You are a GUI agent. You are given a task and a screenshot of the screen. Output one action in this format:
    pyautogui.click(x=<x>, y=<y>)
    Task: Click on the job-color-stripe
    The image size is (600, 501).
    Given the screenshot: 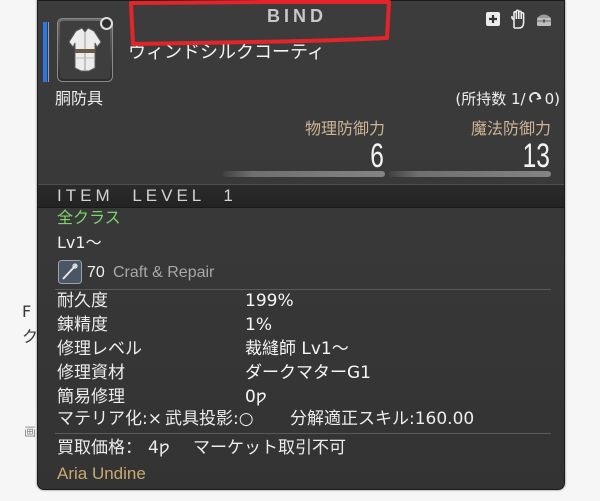 What is the action you would take?
    pyautogui.click(x=45, y=52)
    